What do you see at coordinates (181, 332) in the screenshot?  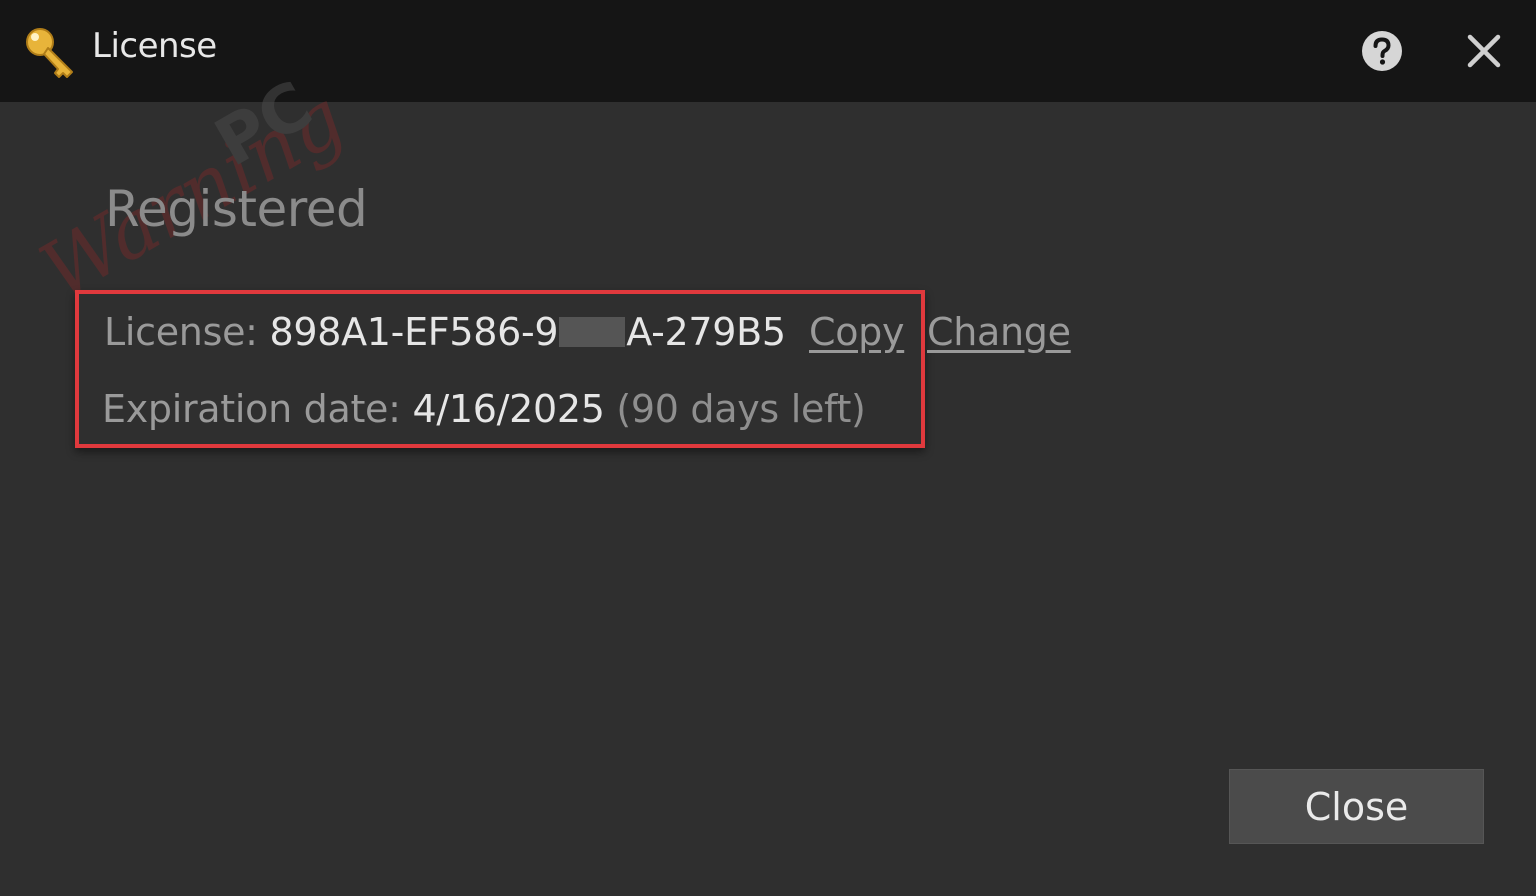 I see `license-label: License:` at bounding box center [181, 332].